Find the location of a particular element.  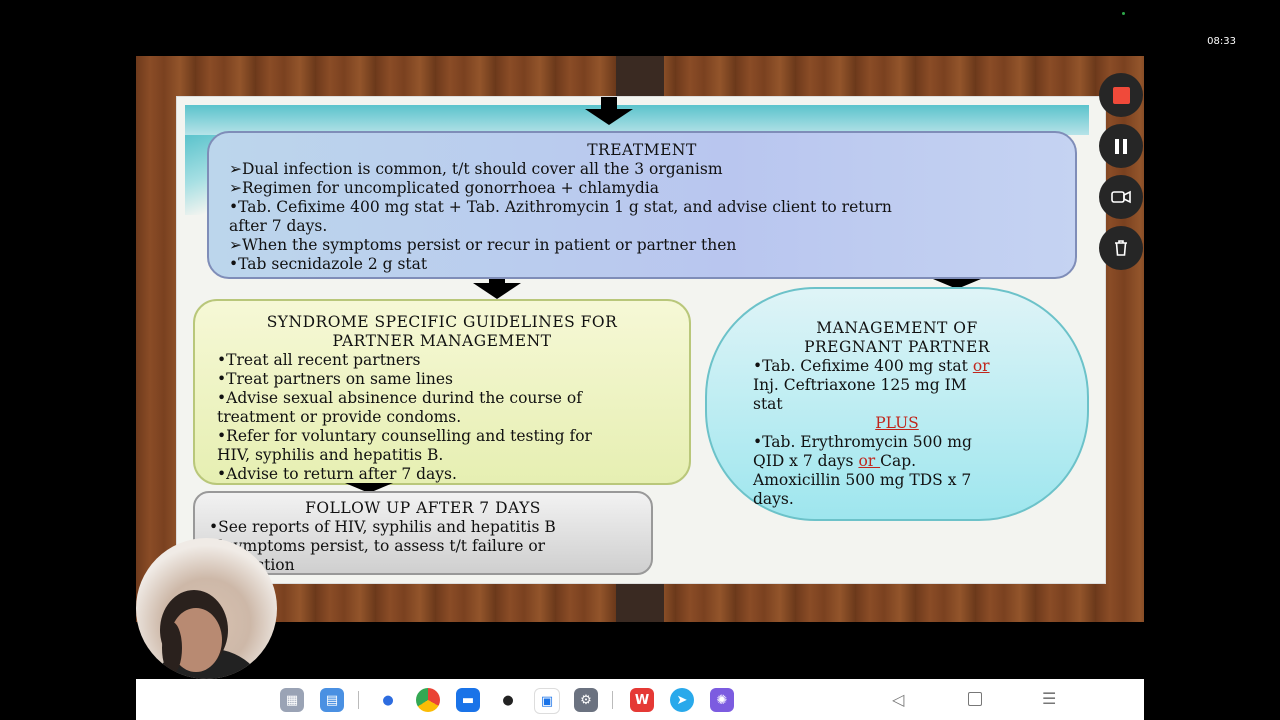

home-icon is located at coordinates (975, 699).